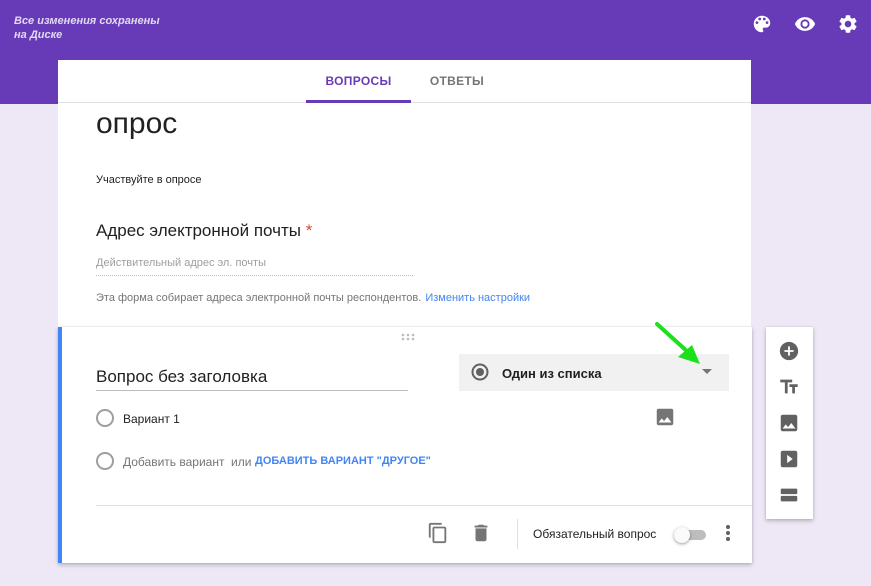 This screenshot has height=586, width=871. I want to click on add-question-icon, so click(789, 351).